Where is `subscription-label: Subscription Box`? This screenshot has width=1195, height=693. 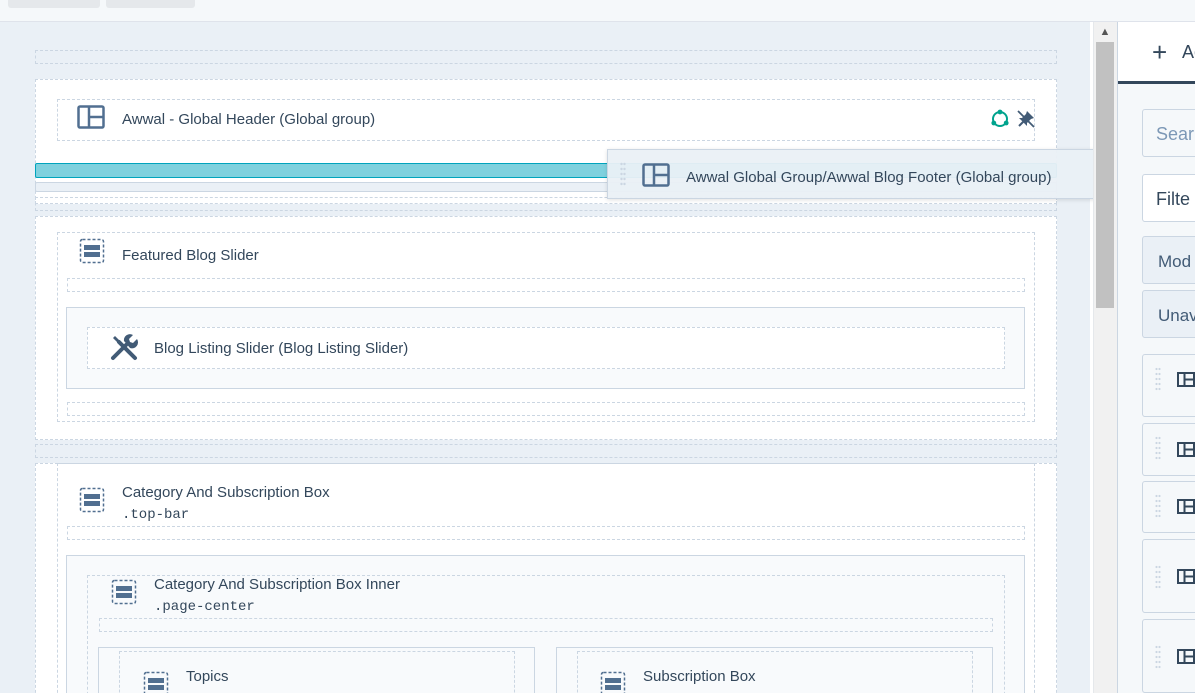
subscription-label: Subscription Box is located at coordinates (699, 676).